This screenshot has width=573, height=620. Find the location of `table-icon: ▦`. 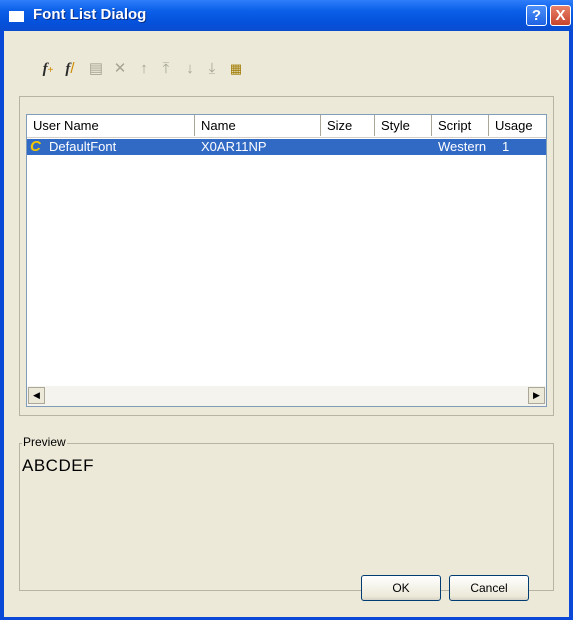

table-icon: ▦ is located at coordinates (236, 69).